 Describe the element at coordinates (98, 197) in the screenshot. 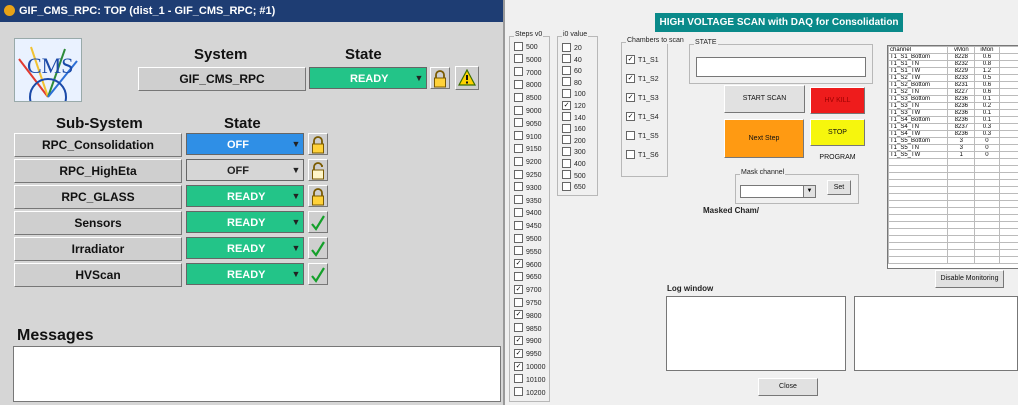

I see `subsystem-node-button: RPC_GLASS` at that location.